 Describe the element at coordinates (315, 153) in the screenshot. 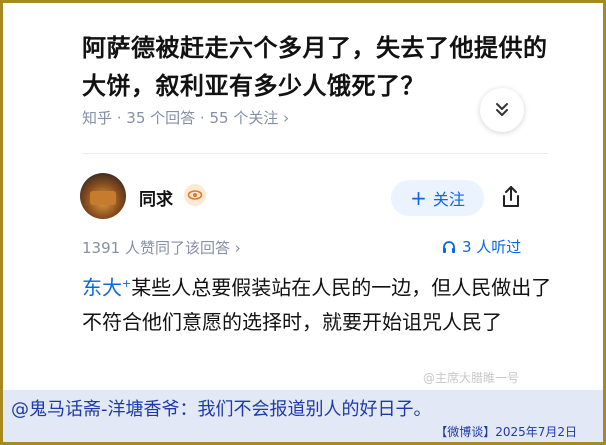

I see `divider` at that location.